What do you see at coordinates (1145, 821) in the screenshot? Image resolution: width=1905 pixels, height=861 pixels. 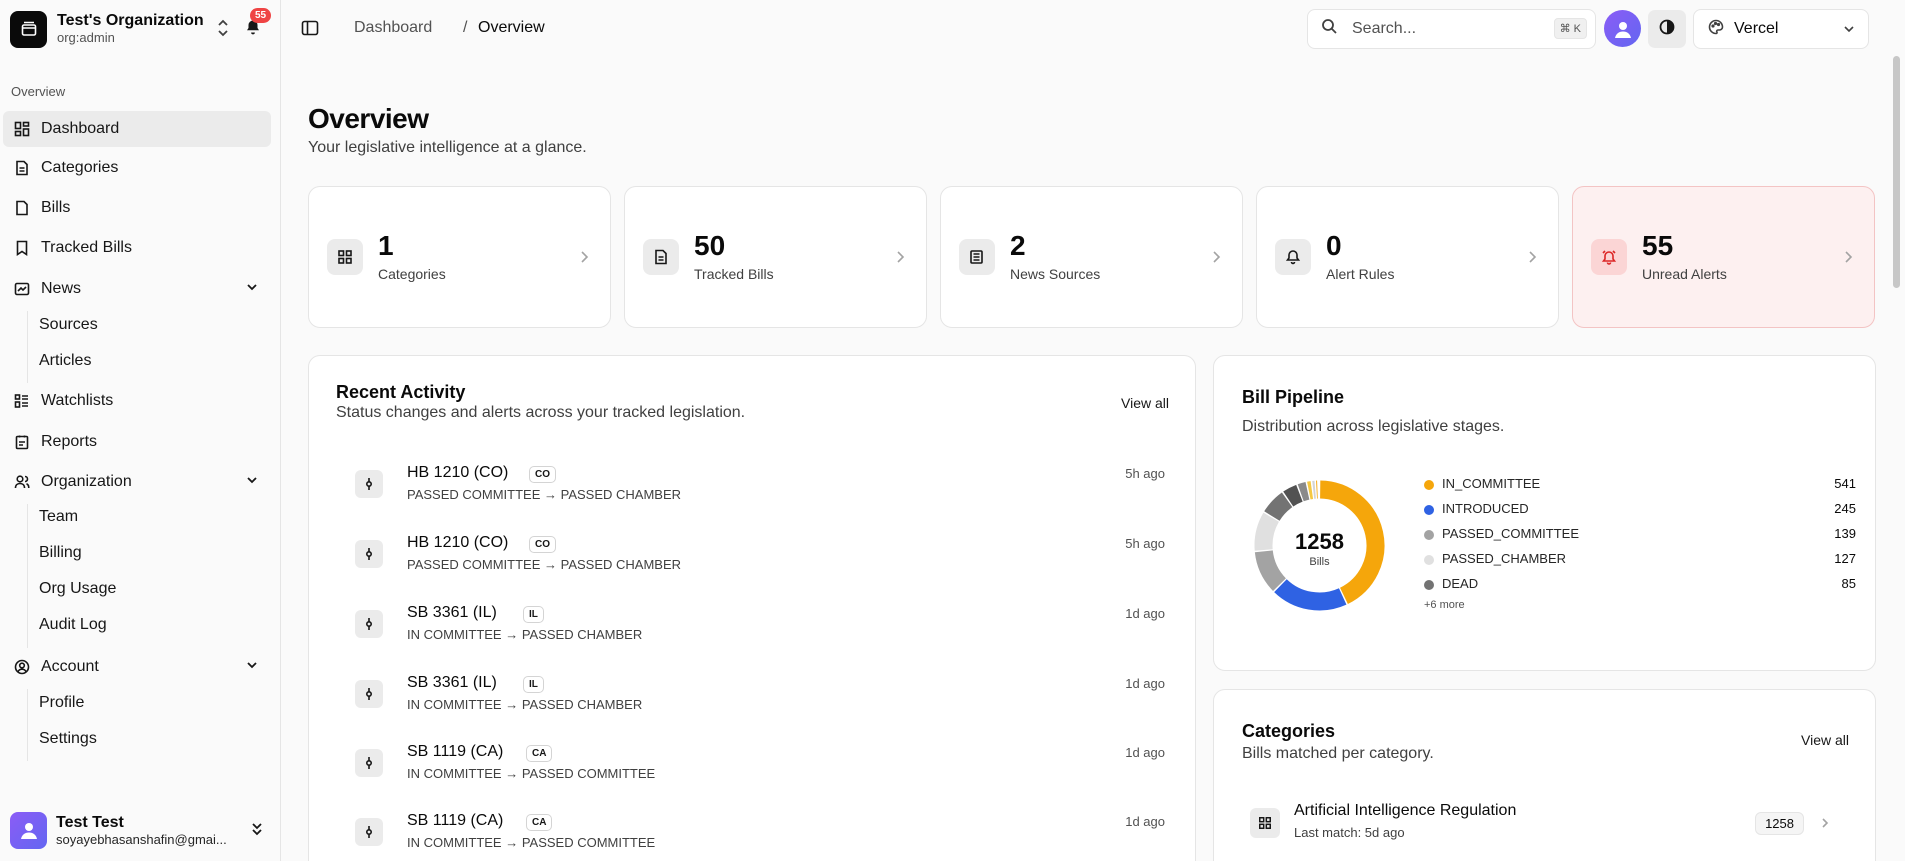 I see `activity-time: 1d ago` at bounding box center [1145, 821].